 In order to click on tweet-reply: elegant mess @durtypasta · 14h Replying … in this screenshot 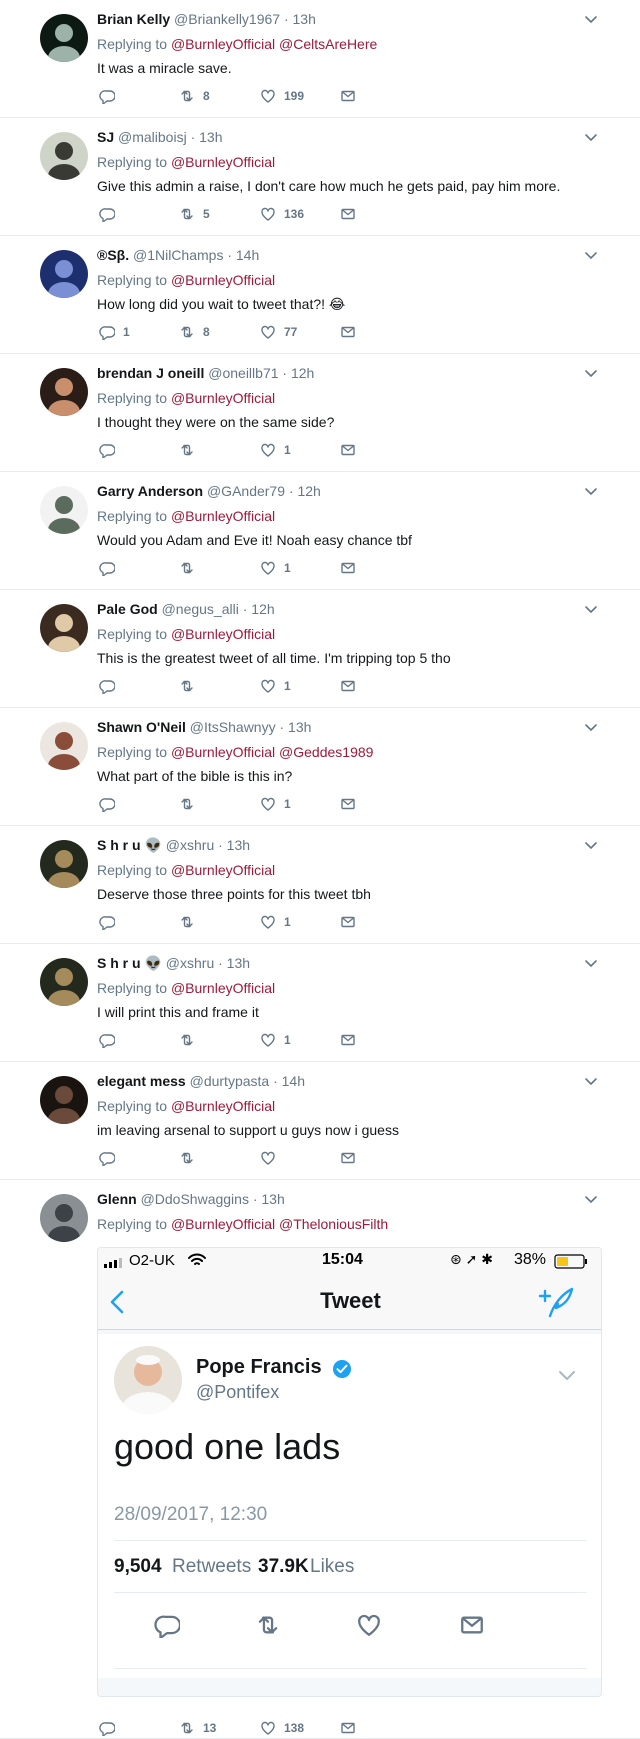, I will do `click(320, 1121)`.